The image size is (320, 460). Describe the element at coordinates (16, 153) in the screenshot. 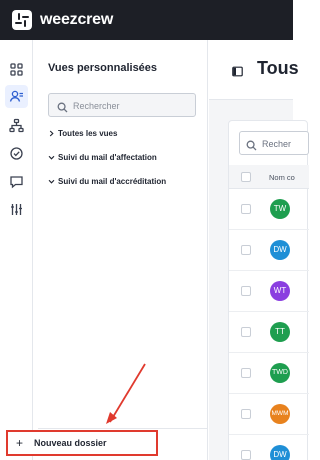

I see `check-circle-icon` at that location.